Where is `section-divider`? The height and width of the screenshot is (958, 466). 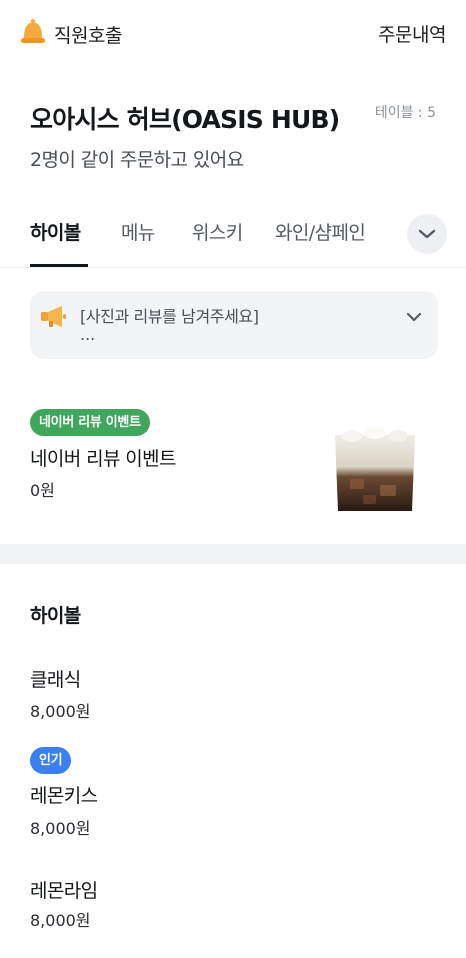 section-divider is located at coordinates (233, 554).